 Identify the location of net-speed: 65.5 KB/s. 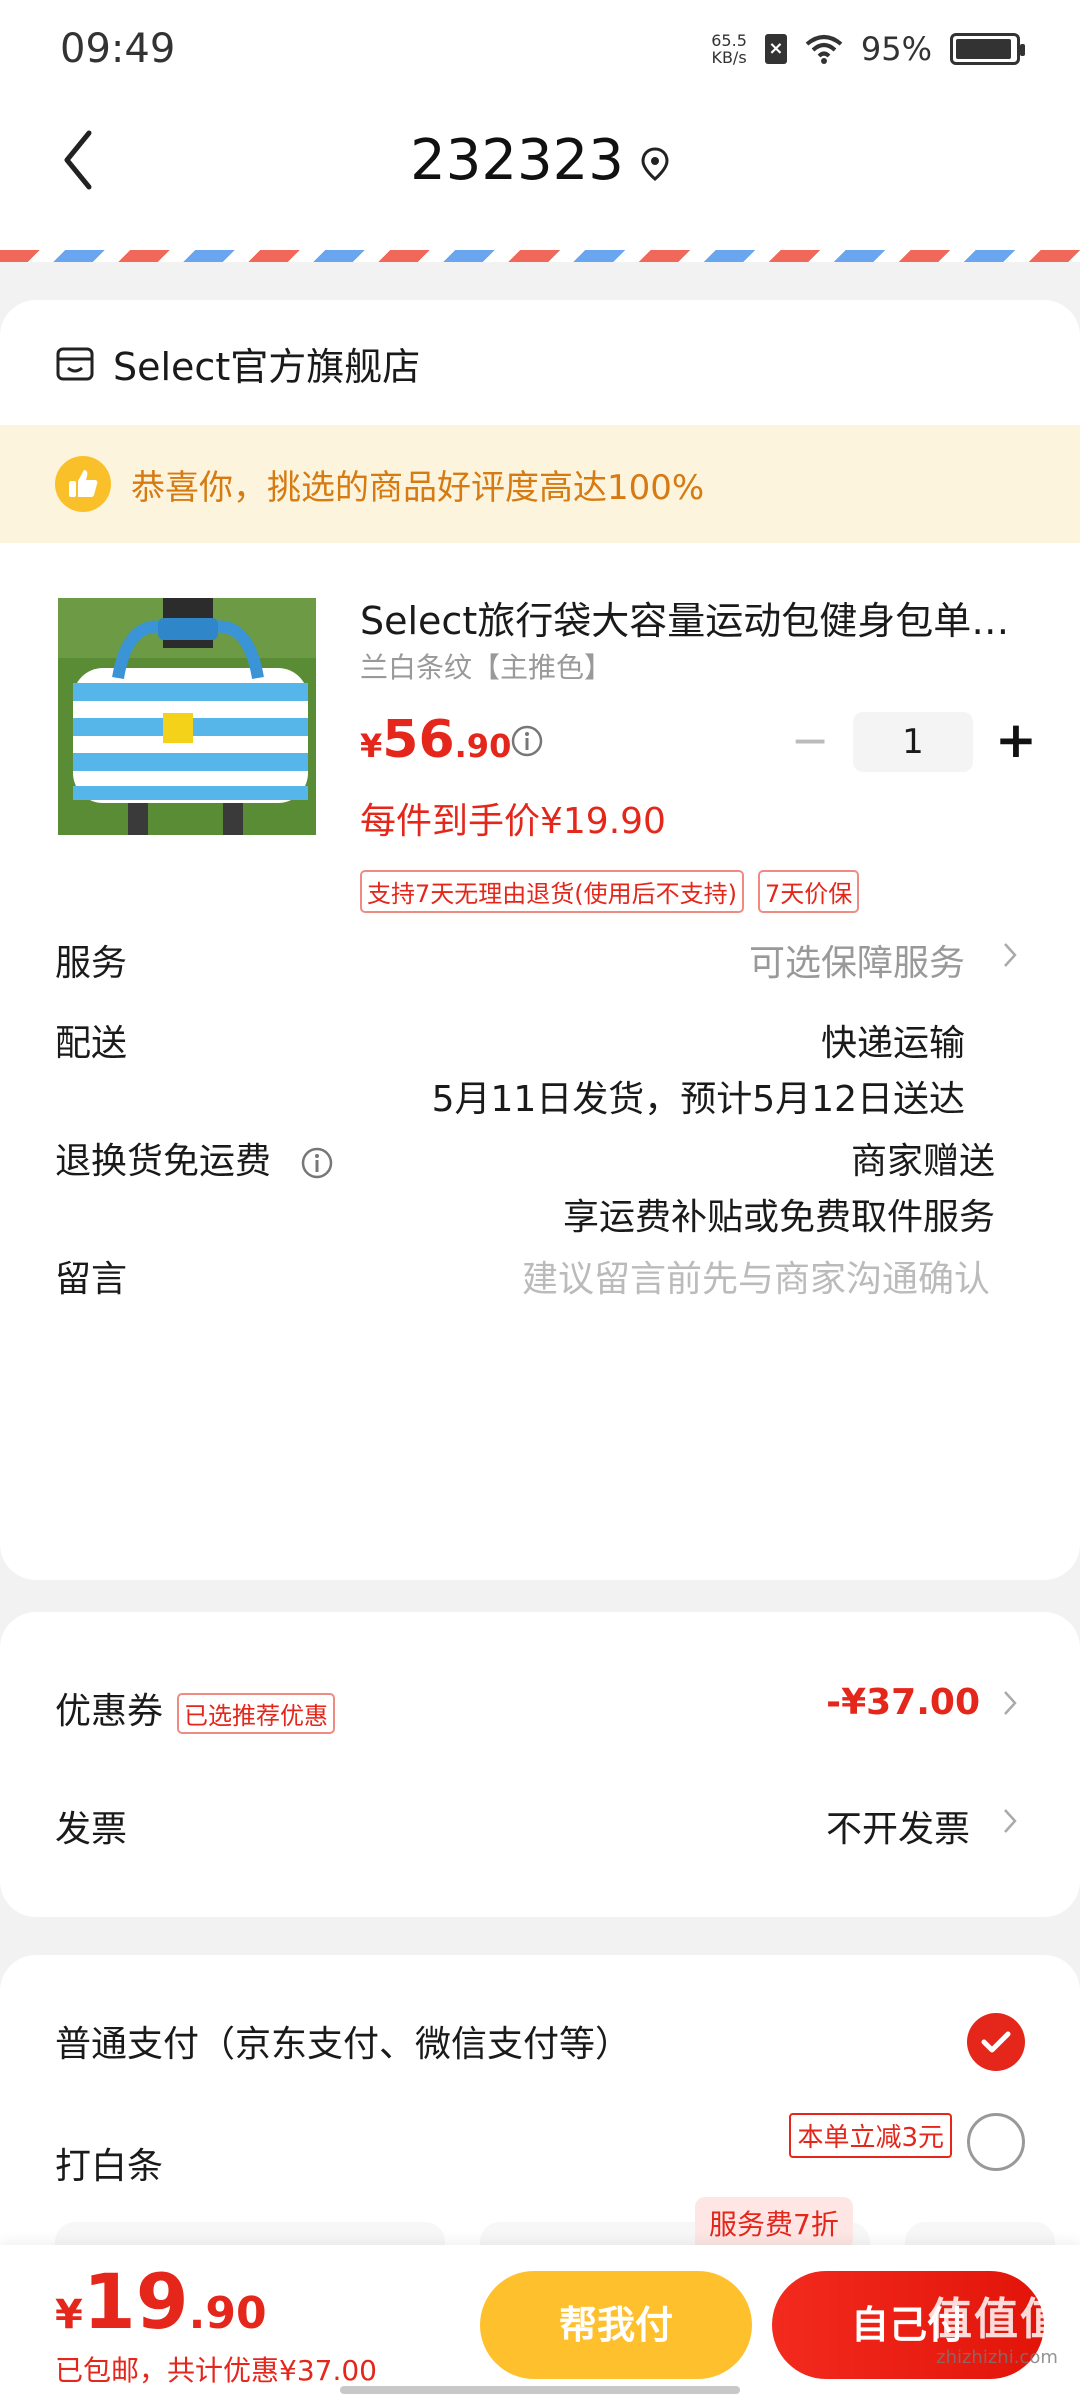
(729, 49).